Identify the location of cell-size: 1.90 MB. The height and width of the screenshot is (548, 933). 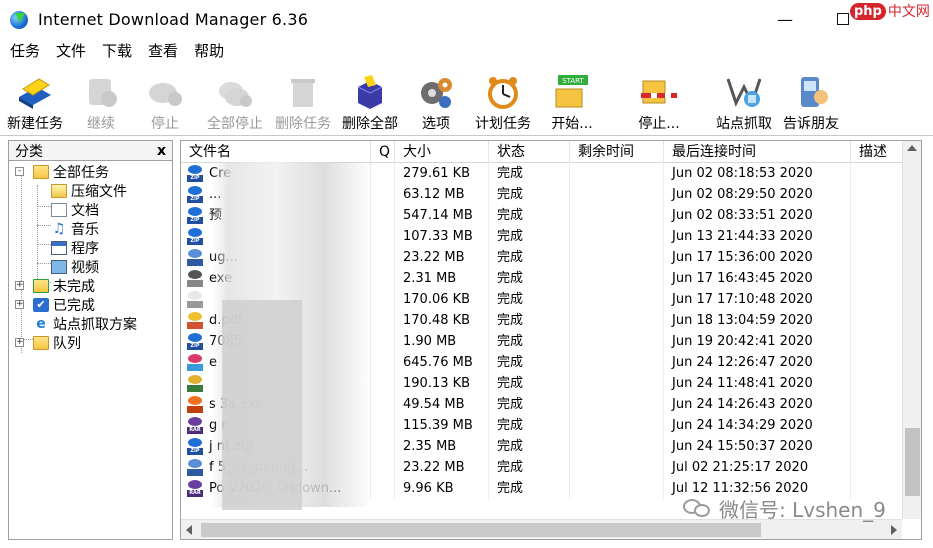
(442, 341).